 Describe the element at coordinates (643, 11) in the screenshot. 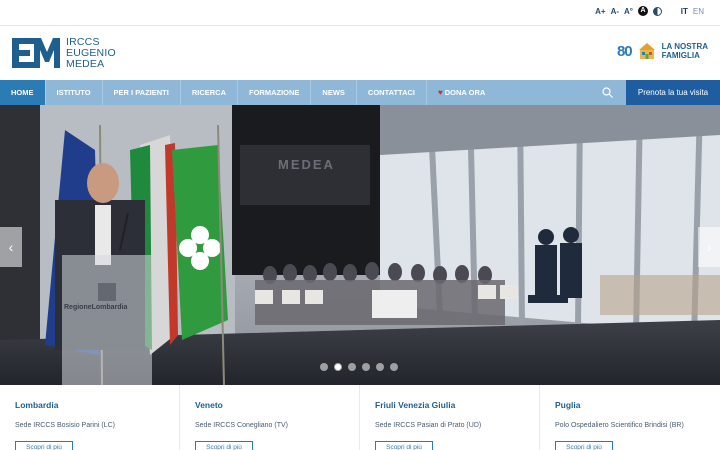

I see `high-contrast-button: A` at that location.